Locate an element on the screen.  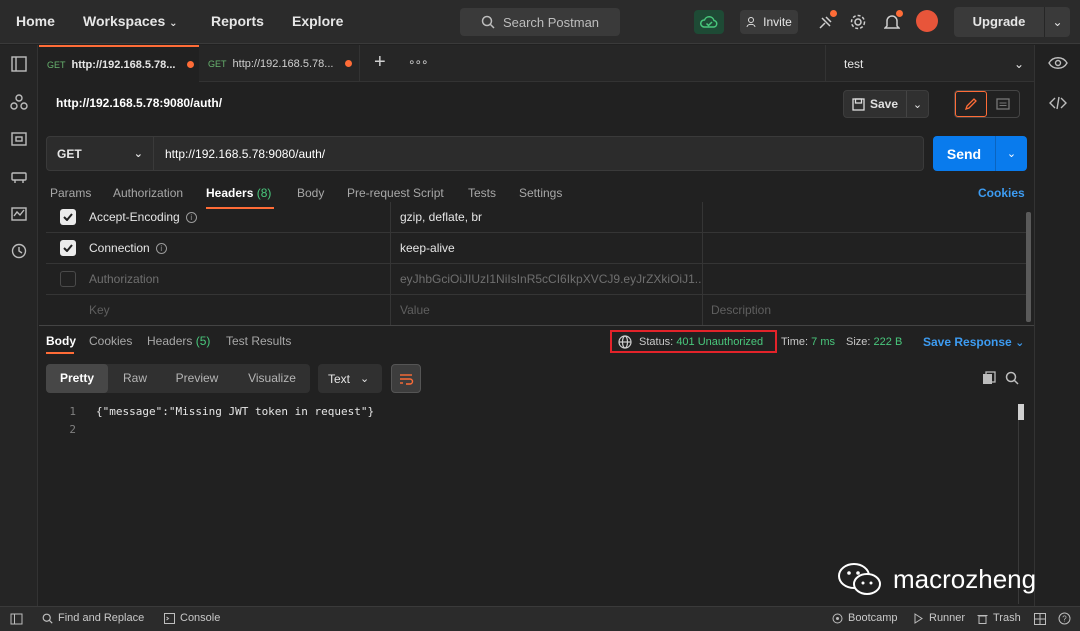
response-time: Time: 7 ms is located at coordinates (808, 342).